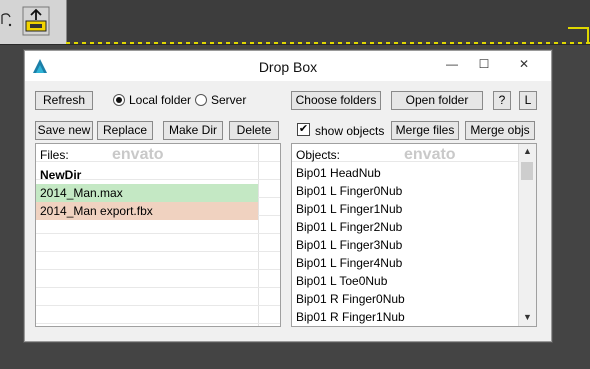 Image resolution: width=590 pixels, height=369 pixels. Describe the element at coordinates (193, 130) in the screenshot. I see `make-dir-button: Make Dir` at that location.